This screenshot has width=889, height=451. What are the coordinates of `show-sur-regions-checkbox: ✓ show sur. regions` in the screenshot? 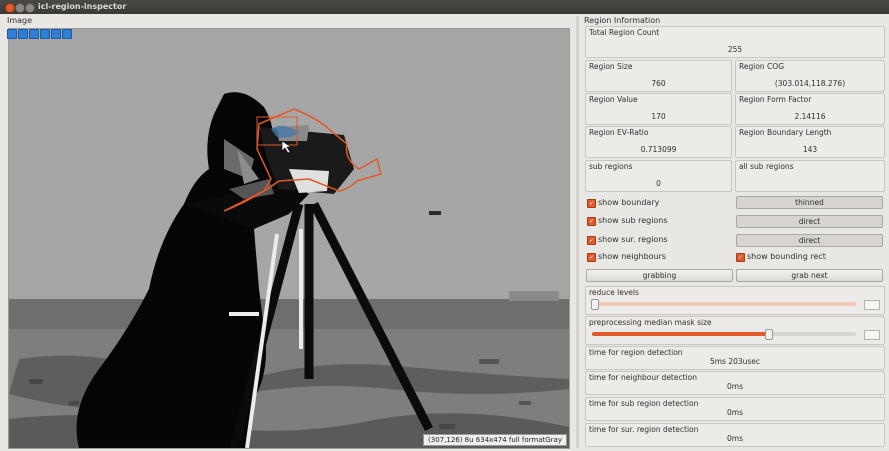 It's located at (657, 240).